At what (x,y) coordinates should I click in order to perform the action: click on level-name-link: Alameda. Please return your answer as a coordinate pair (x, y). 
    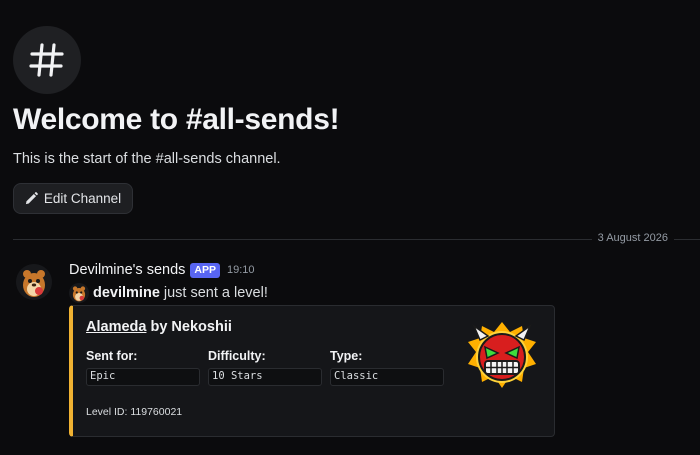
    Looking at the image, I should click on (116, 327).